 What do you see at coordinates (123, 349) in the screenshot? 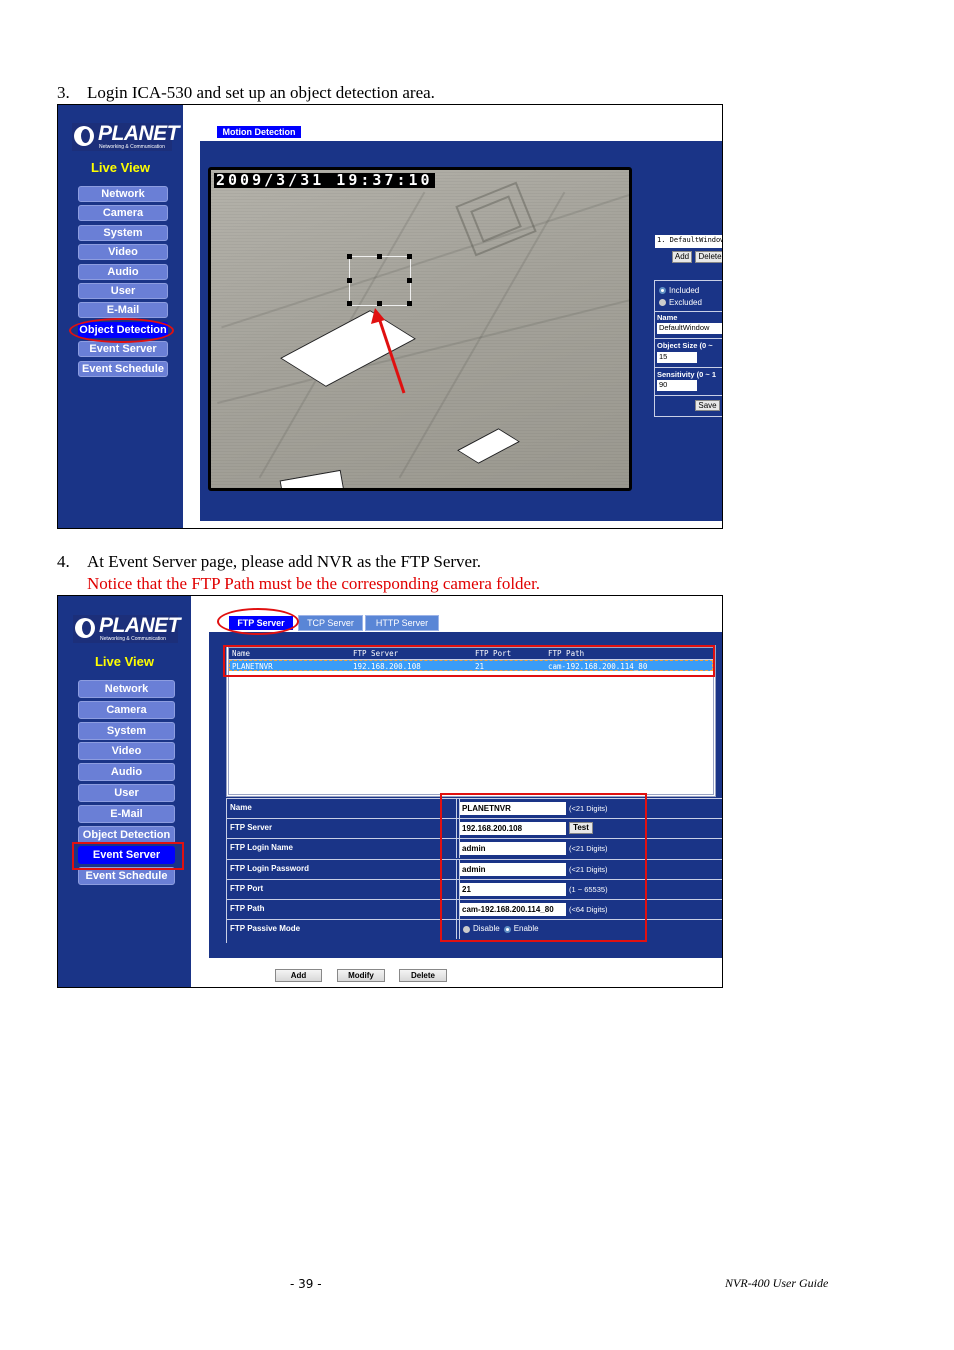
I see `sidebar-item-event-server: Event Server` at bounding box center [123, 349].